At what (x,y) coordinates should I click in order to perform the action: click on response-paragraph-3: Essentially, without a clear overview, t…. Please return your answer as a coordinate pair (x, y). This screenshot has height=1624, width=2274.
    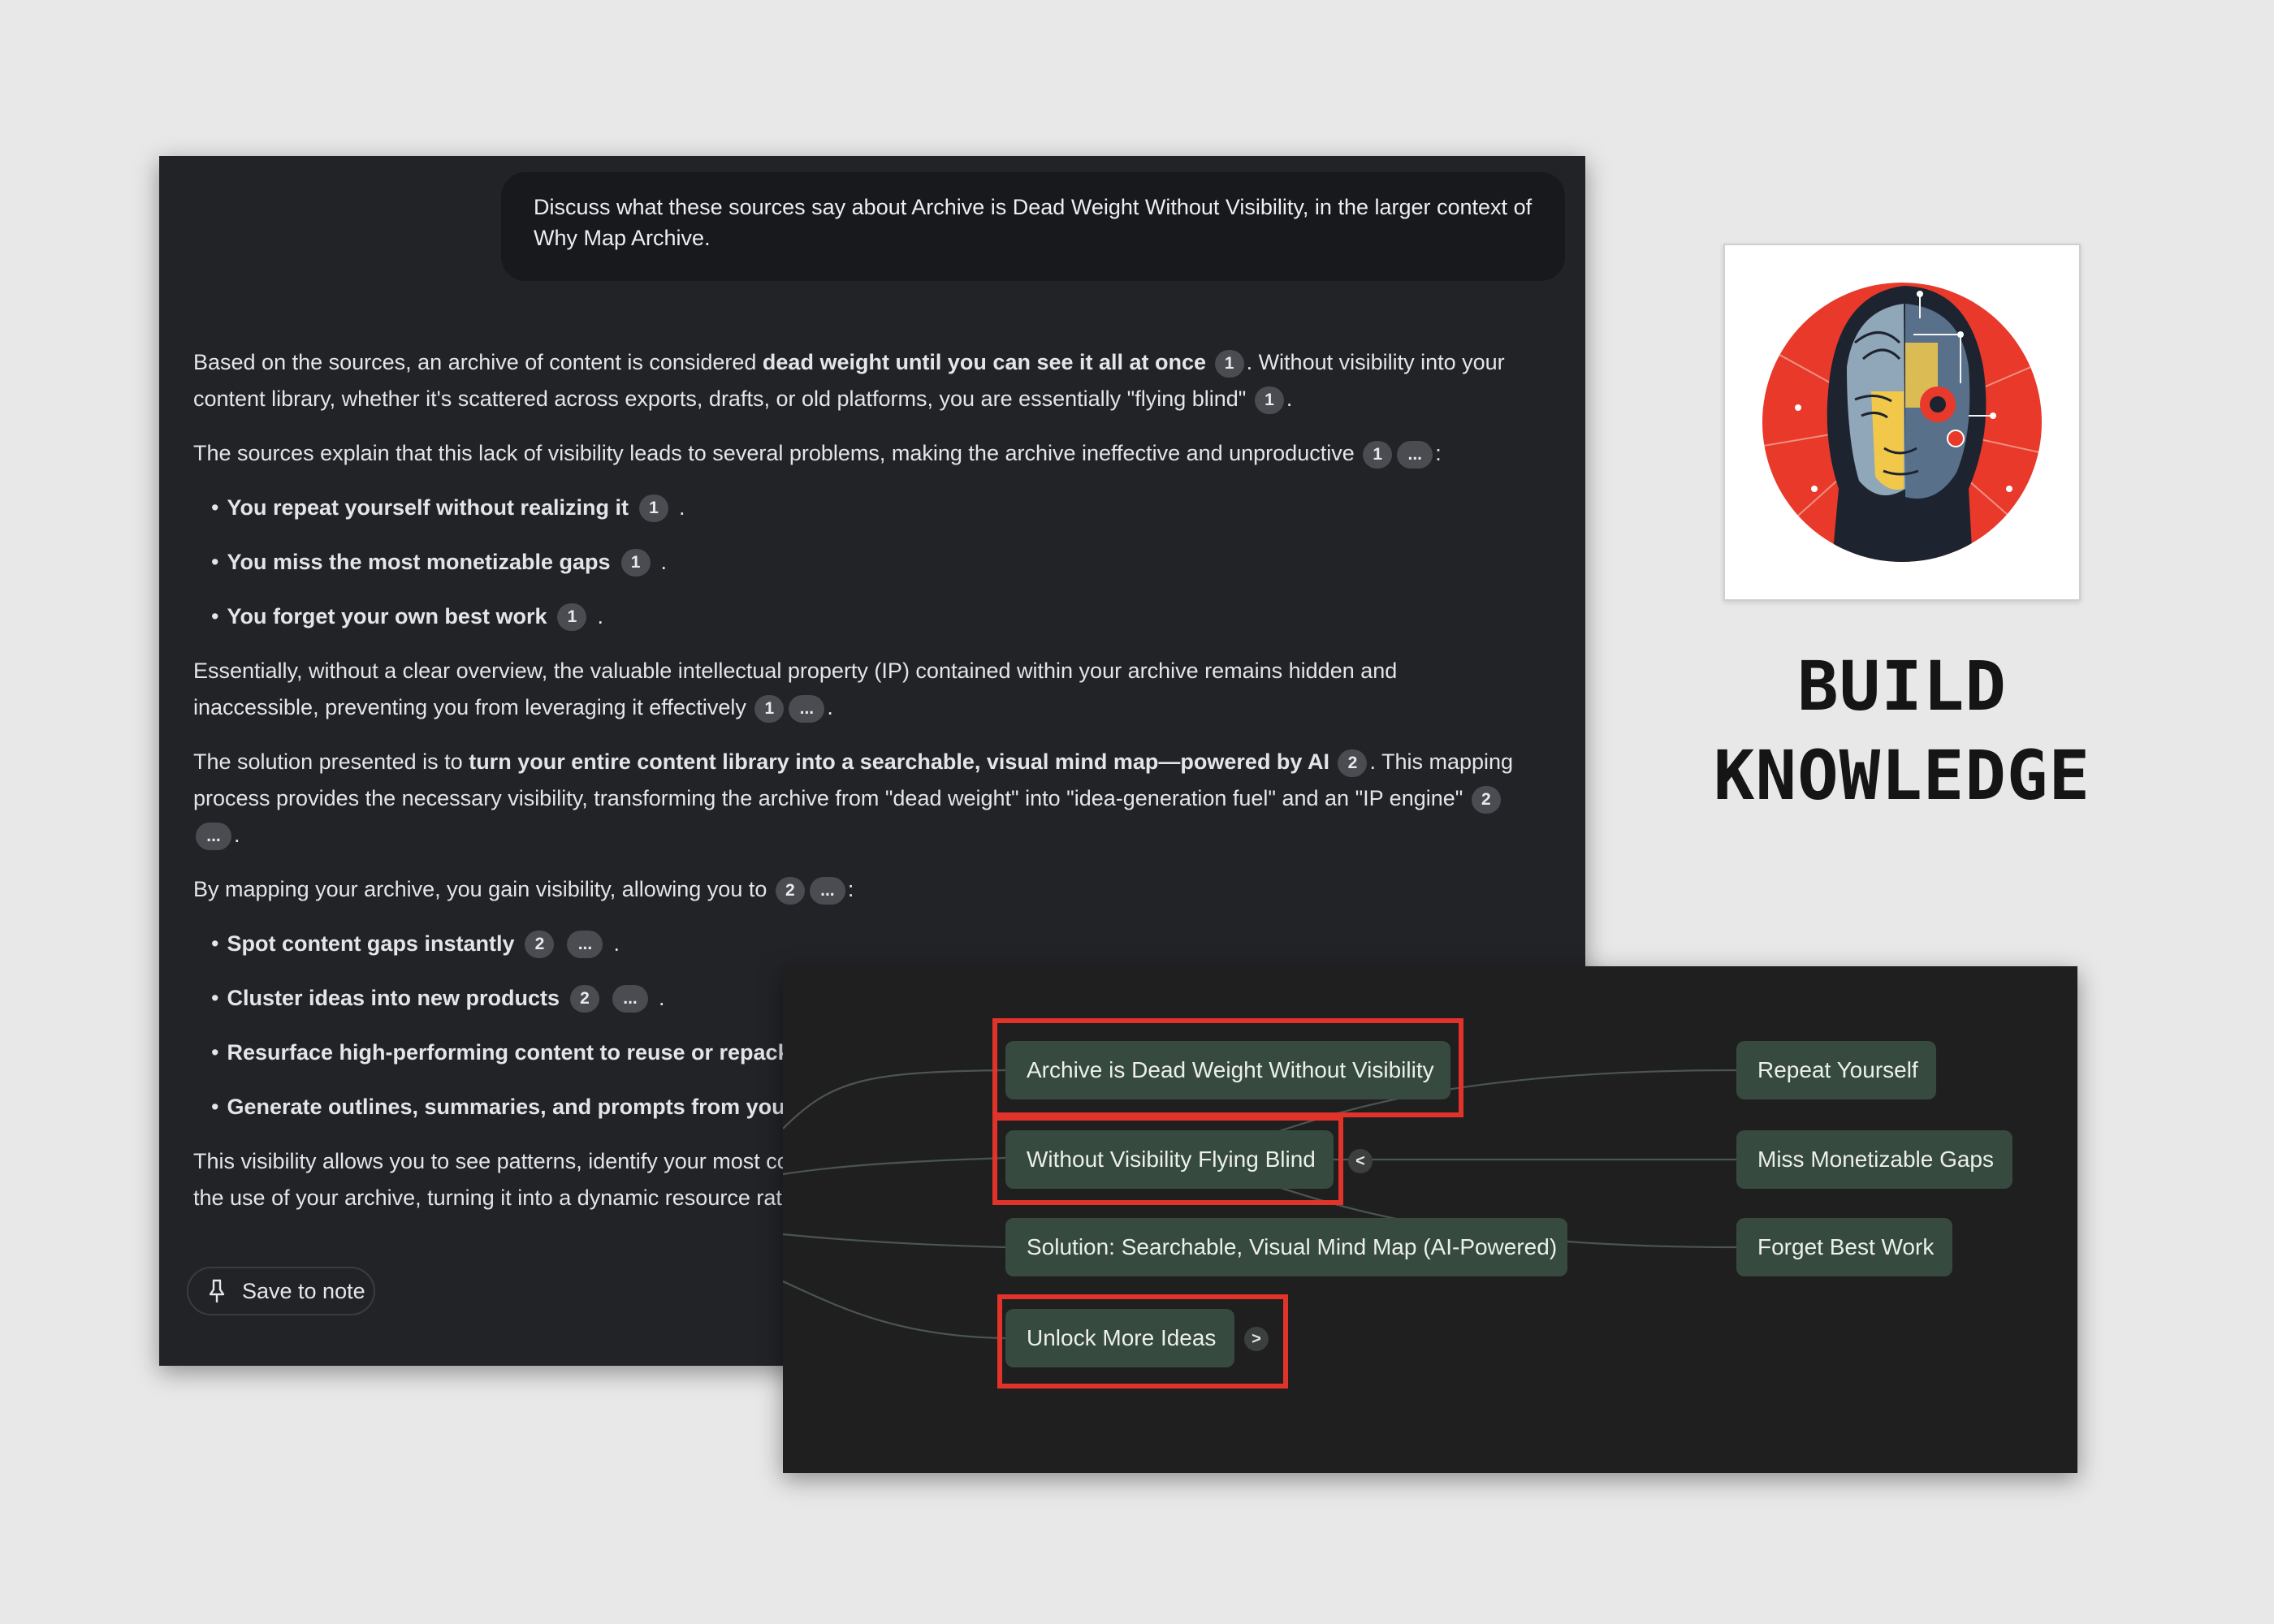
    Looking at the image, I should click on (855, 690).